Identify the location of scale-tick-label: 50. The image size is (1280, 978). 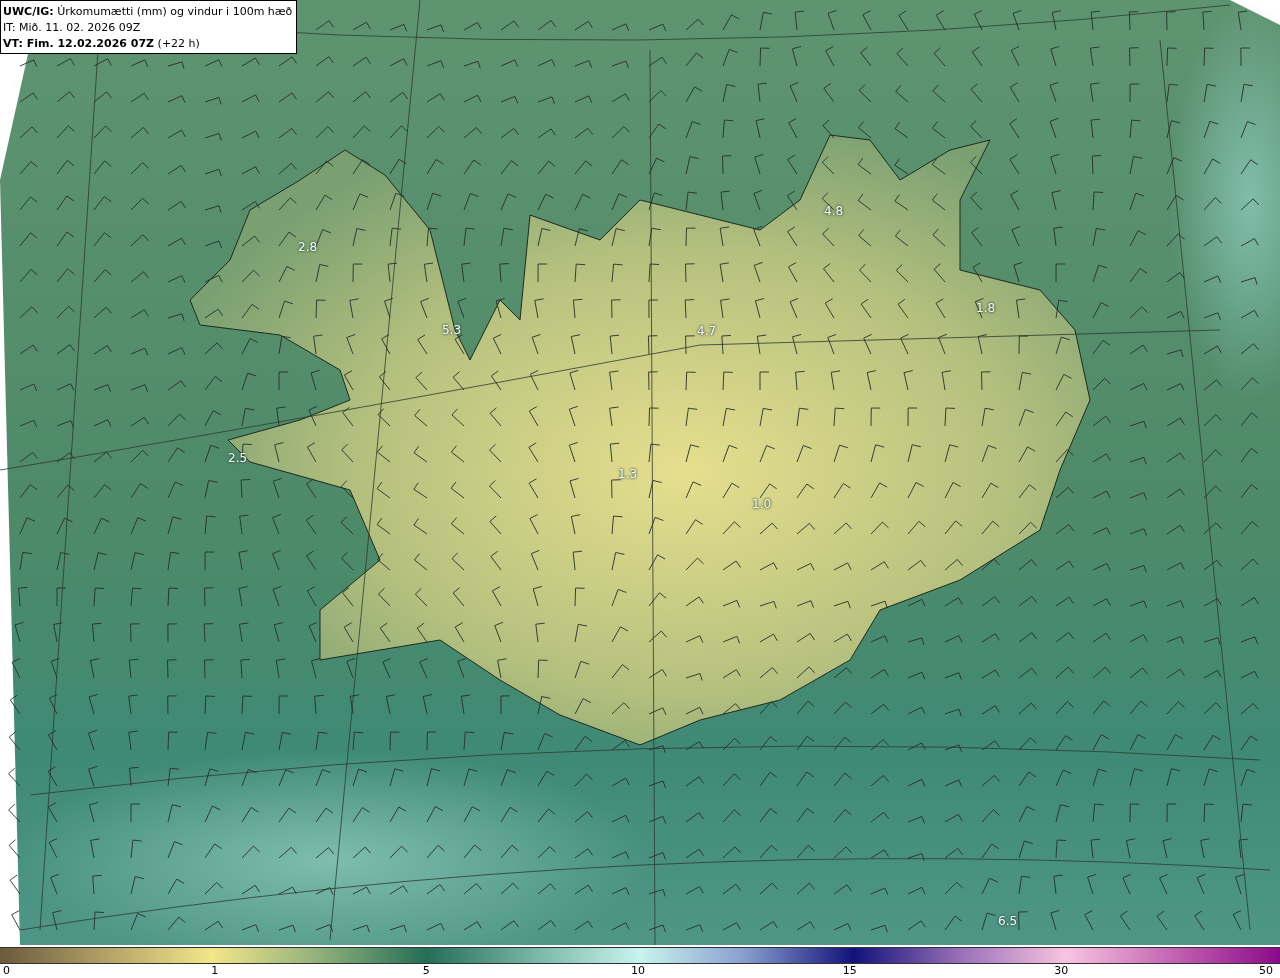
(1266, 971).